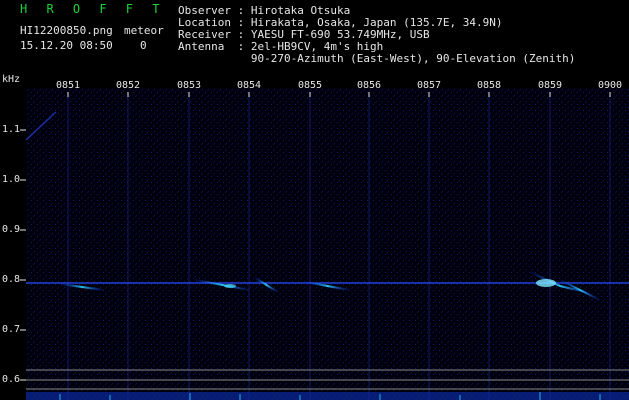  I want to click on noise-floor, so click(327, 396).